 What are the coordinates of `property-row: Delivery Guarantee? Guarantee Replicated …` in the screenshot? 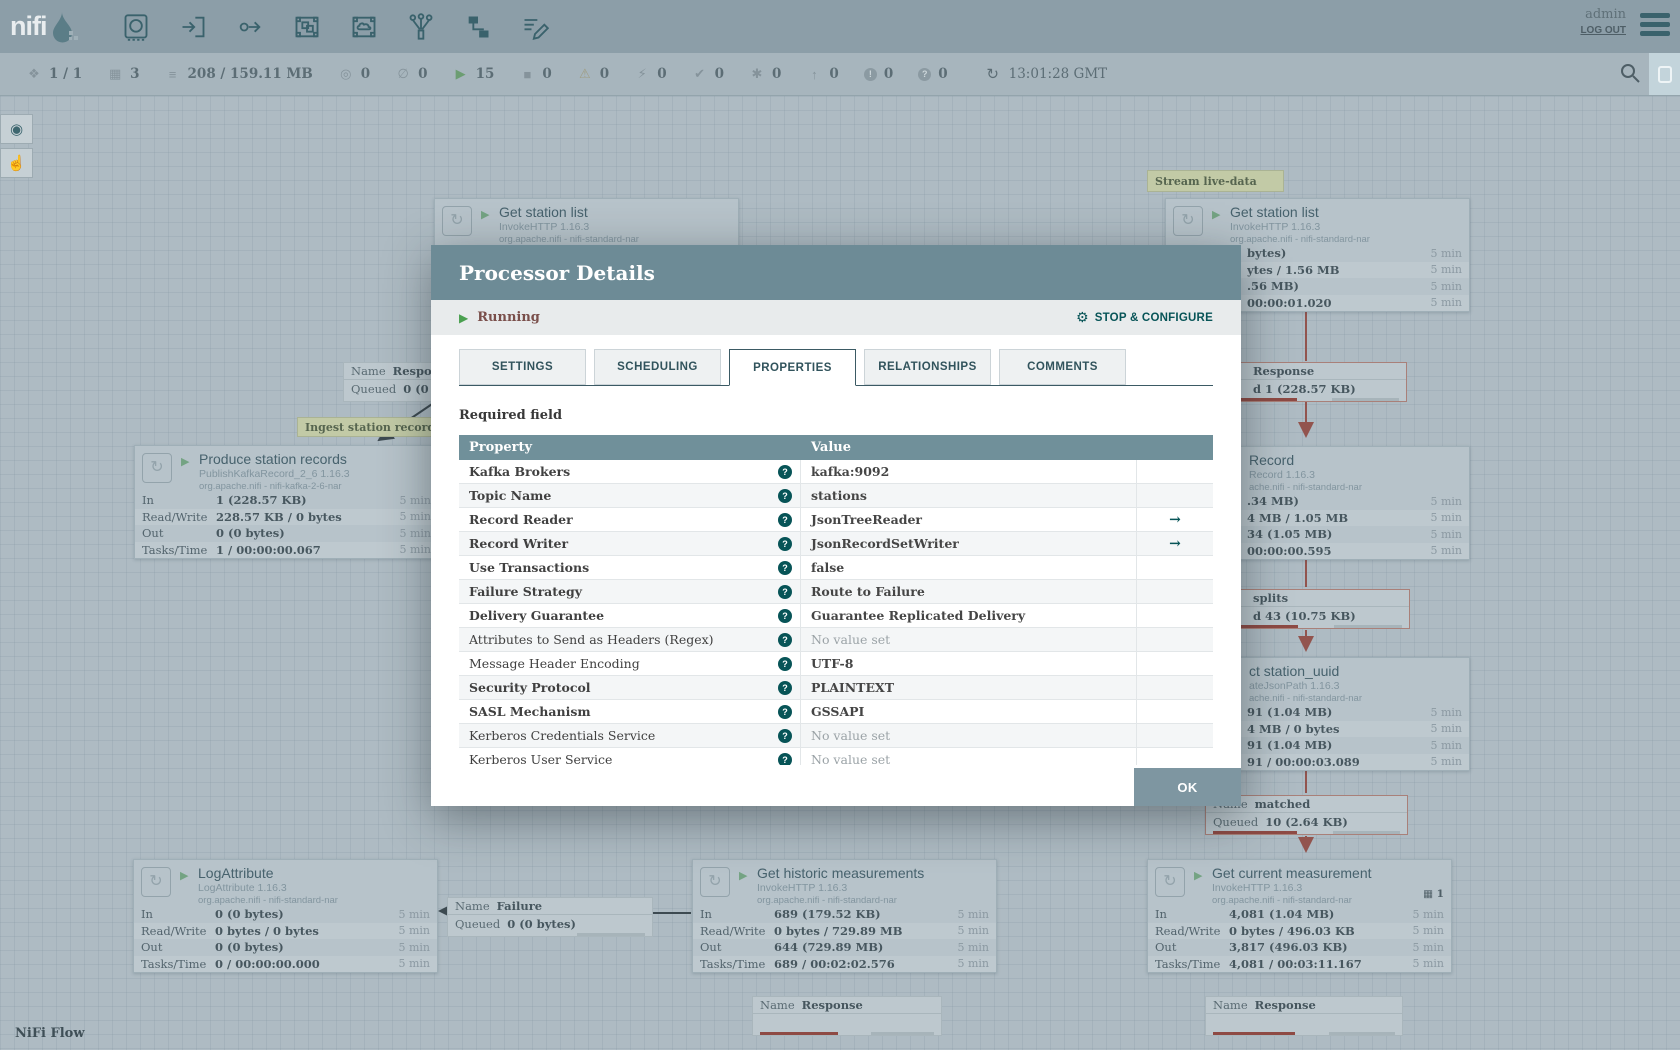 It's located at (836, 616).